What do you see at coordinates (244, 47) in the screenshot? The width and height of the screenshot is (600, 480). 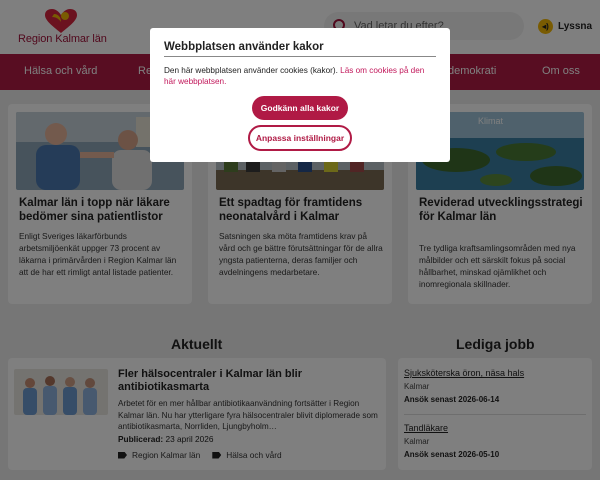 I see `cookie-dialog-title: Webbplatsen använder kakor` at bounding box center [244, 47].